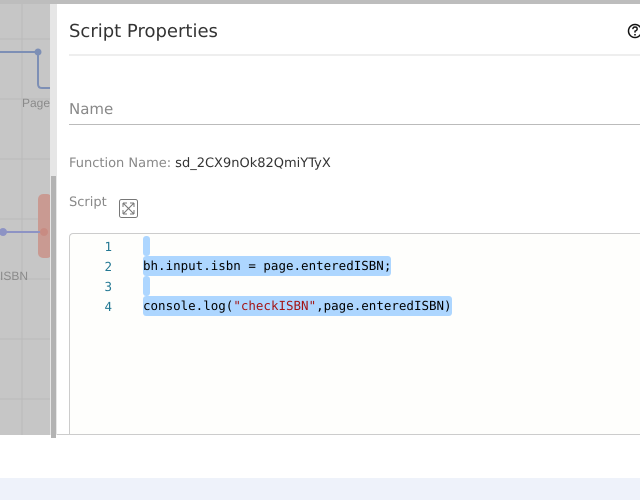 This screenshot has height=500, width=640. I want to click on function-name-value: sd_2CX9nOk82QmiYTyX, so click(253, 163).